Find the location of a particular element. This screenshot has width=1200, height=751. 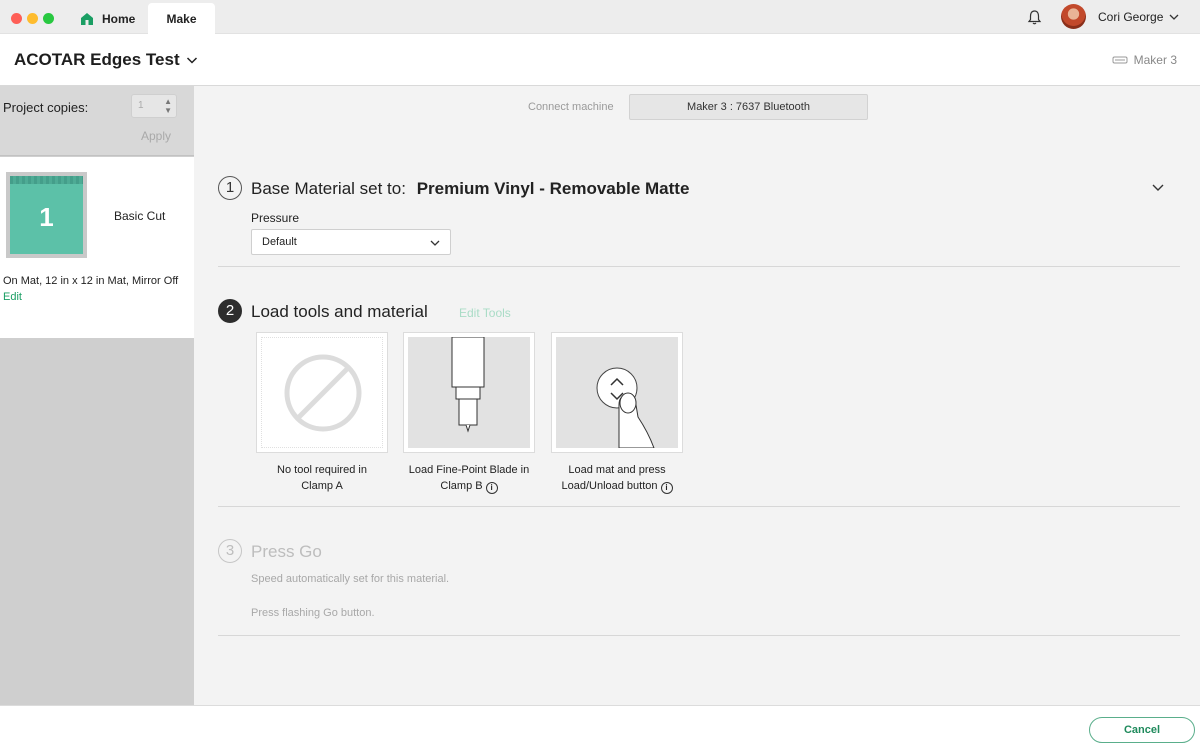

machine-name: Maker 3 is located at coordinates (1155, 60).